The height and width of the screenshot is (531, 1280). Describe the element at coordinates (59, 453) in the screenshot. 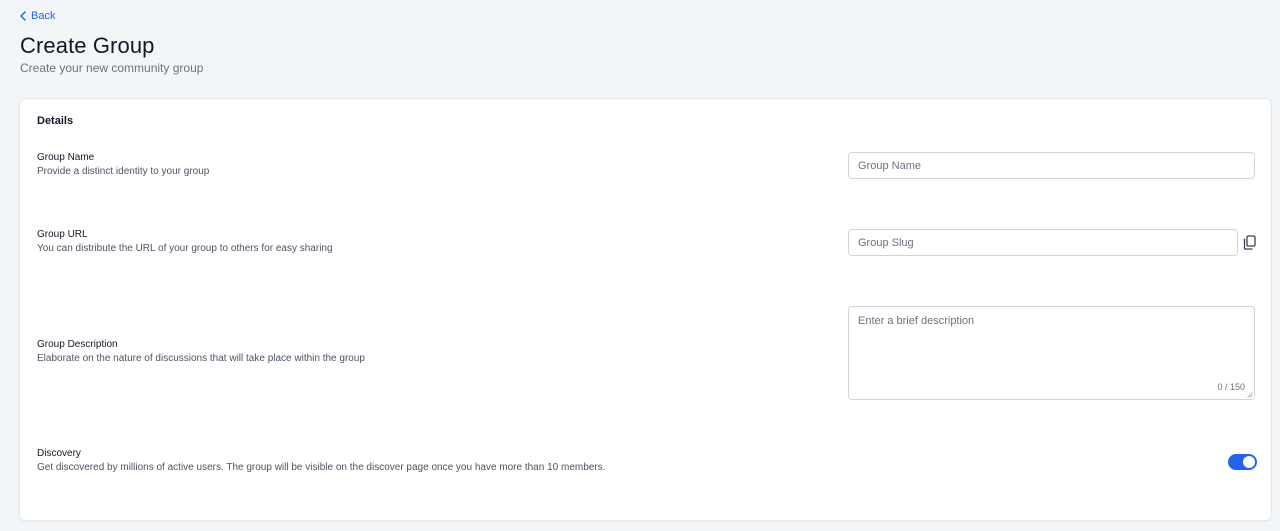

I see `discovery-label: Discovery` at that location.